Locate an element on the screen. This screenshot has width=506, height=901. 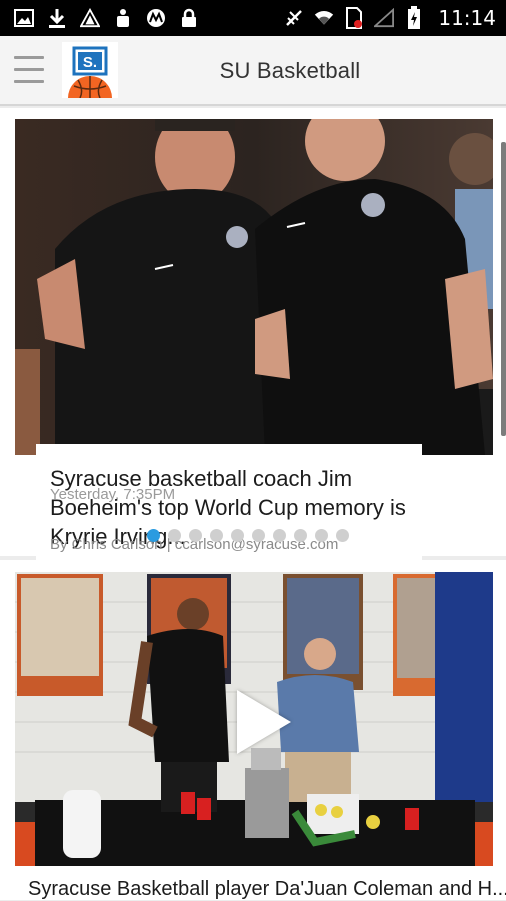
carousel-indicator is located at coordinates (248, 535).